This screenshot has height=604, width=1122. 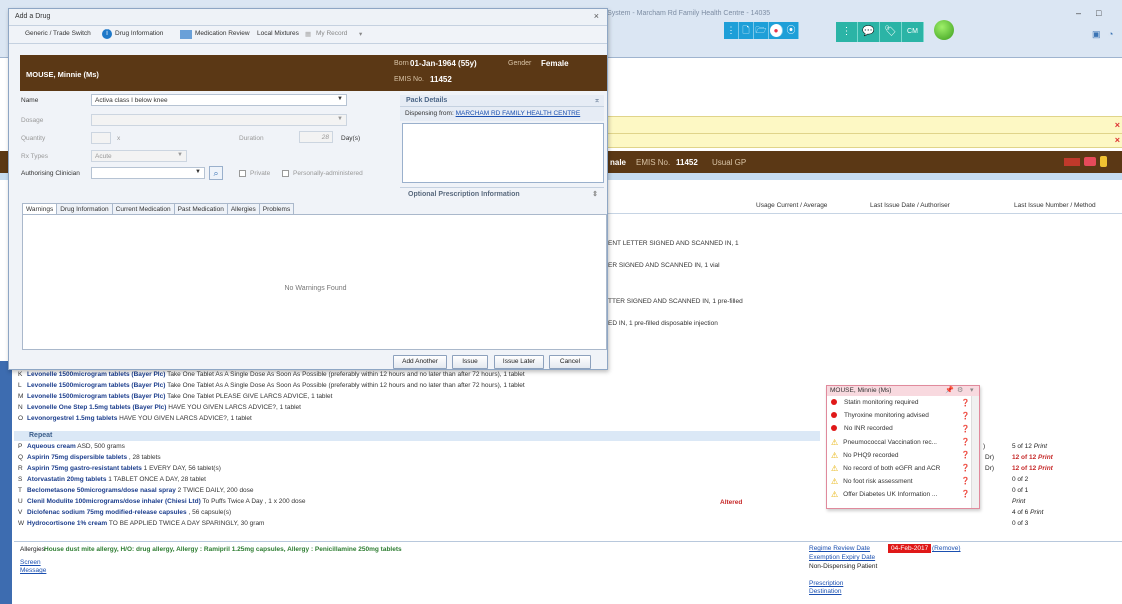 I want to click on issue-count: 0 of 2, so click(x=1020, y=479).